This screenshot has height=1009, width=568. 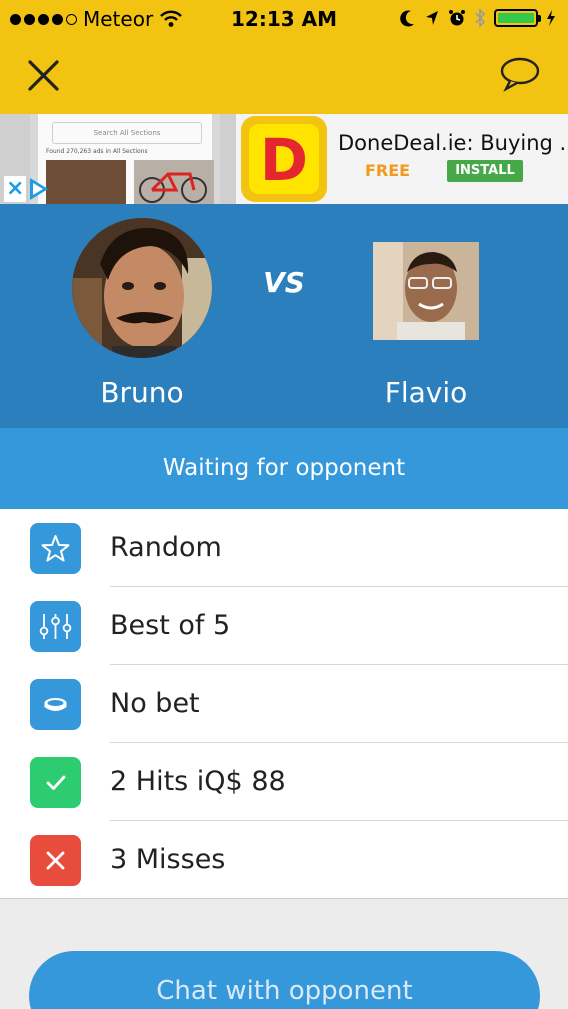 What do you see at coordinates (55, 704) in the screenshot?
I see `coin-icon` at bounding box center [55, 704].